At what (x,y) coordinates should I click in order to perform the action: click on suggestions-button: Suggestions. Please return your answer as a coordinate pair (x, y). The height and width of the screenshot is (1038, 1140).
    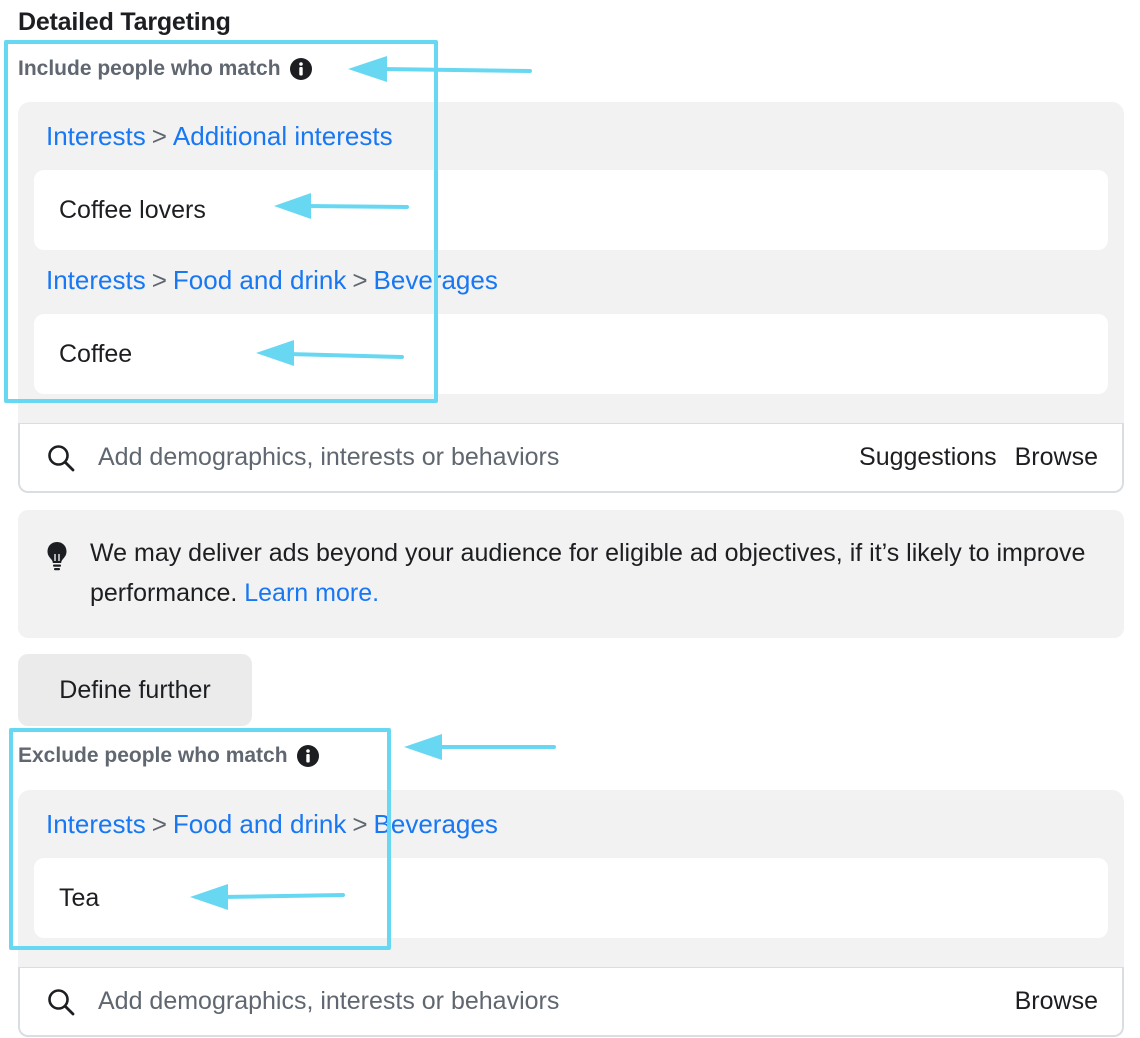
    Looking at the image, I should click on (928, 457).